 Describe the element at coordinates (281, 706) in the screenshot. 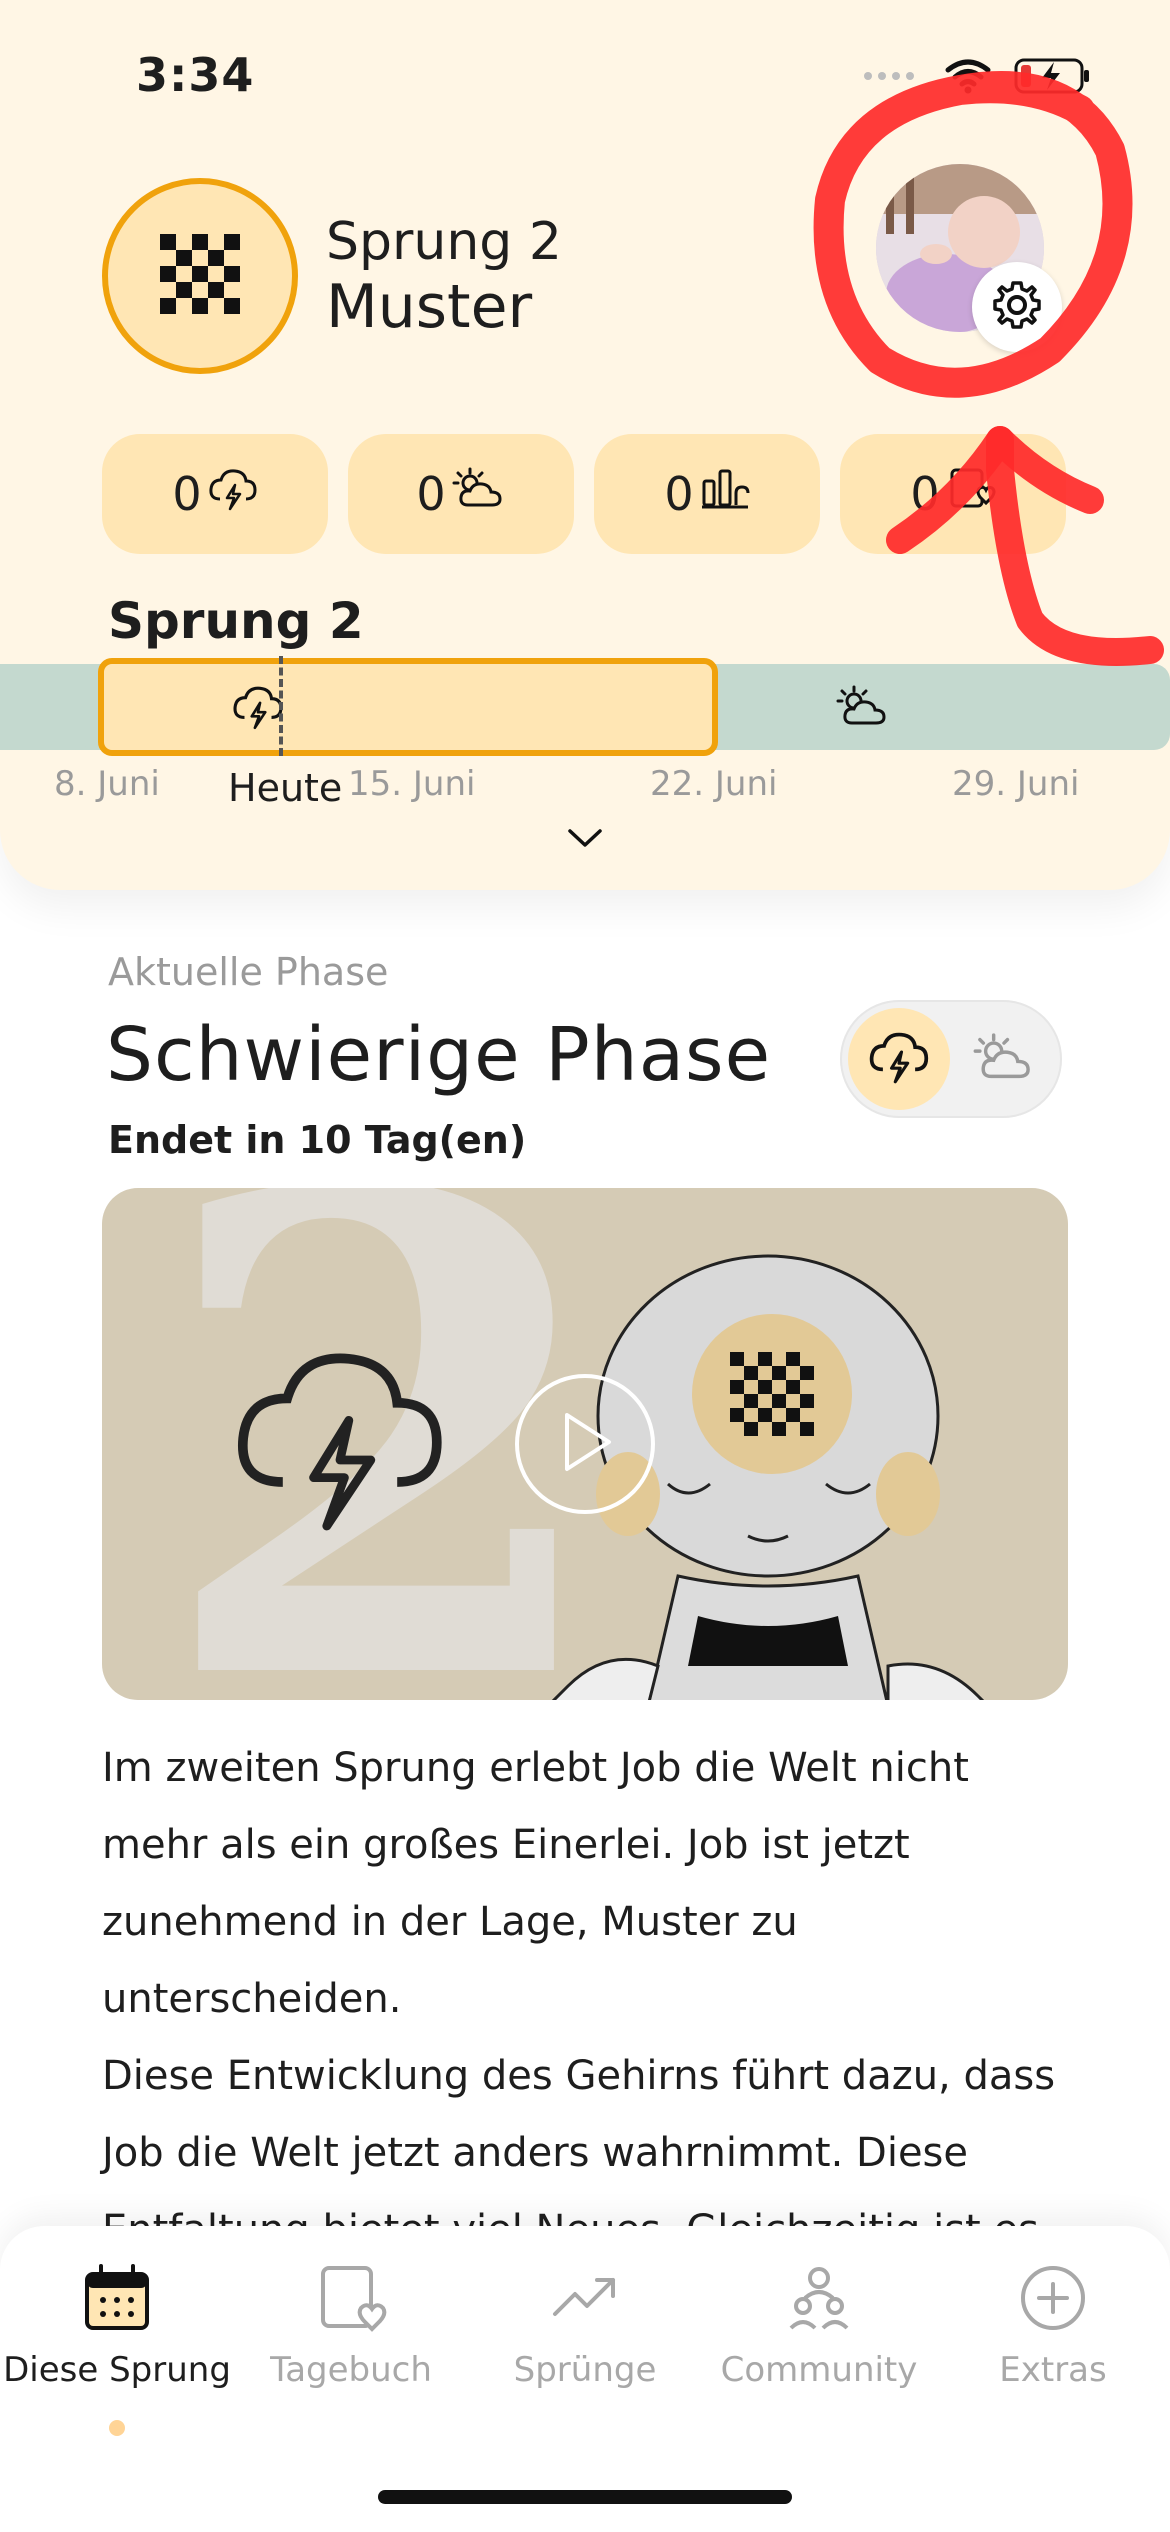

I see `today-marker` at that location.